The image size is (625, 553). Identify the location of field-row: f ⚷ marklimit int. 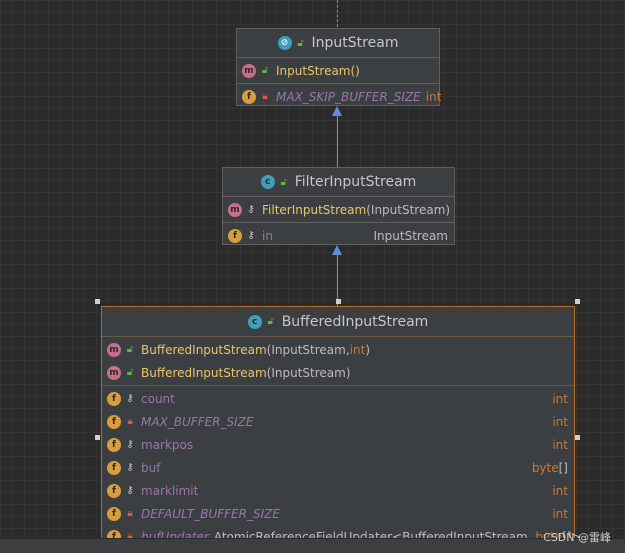
(338, 490).